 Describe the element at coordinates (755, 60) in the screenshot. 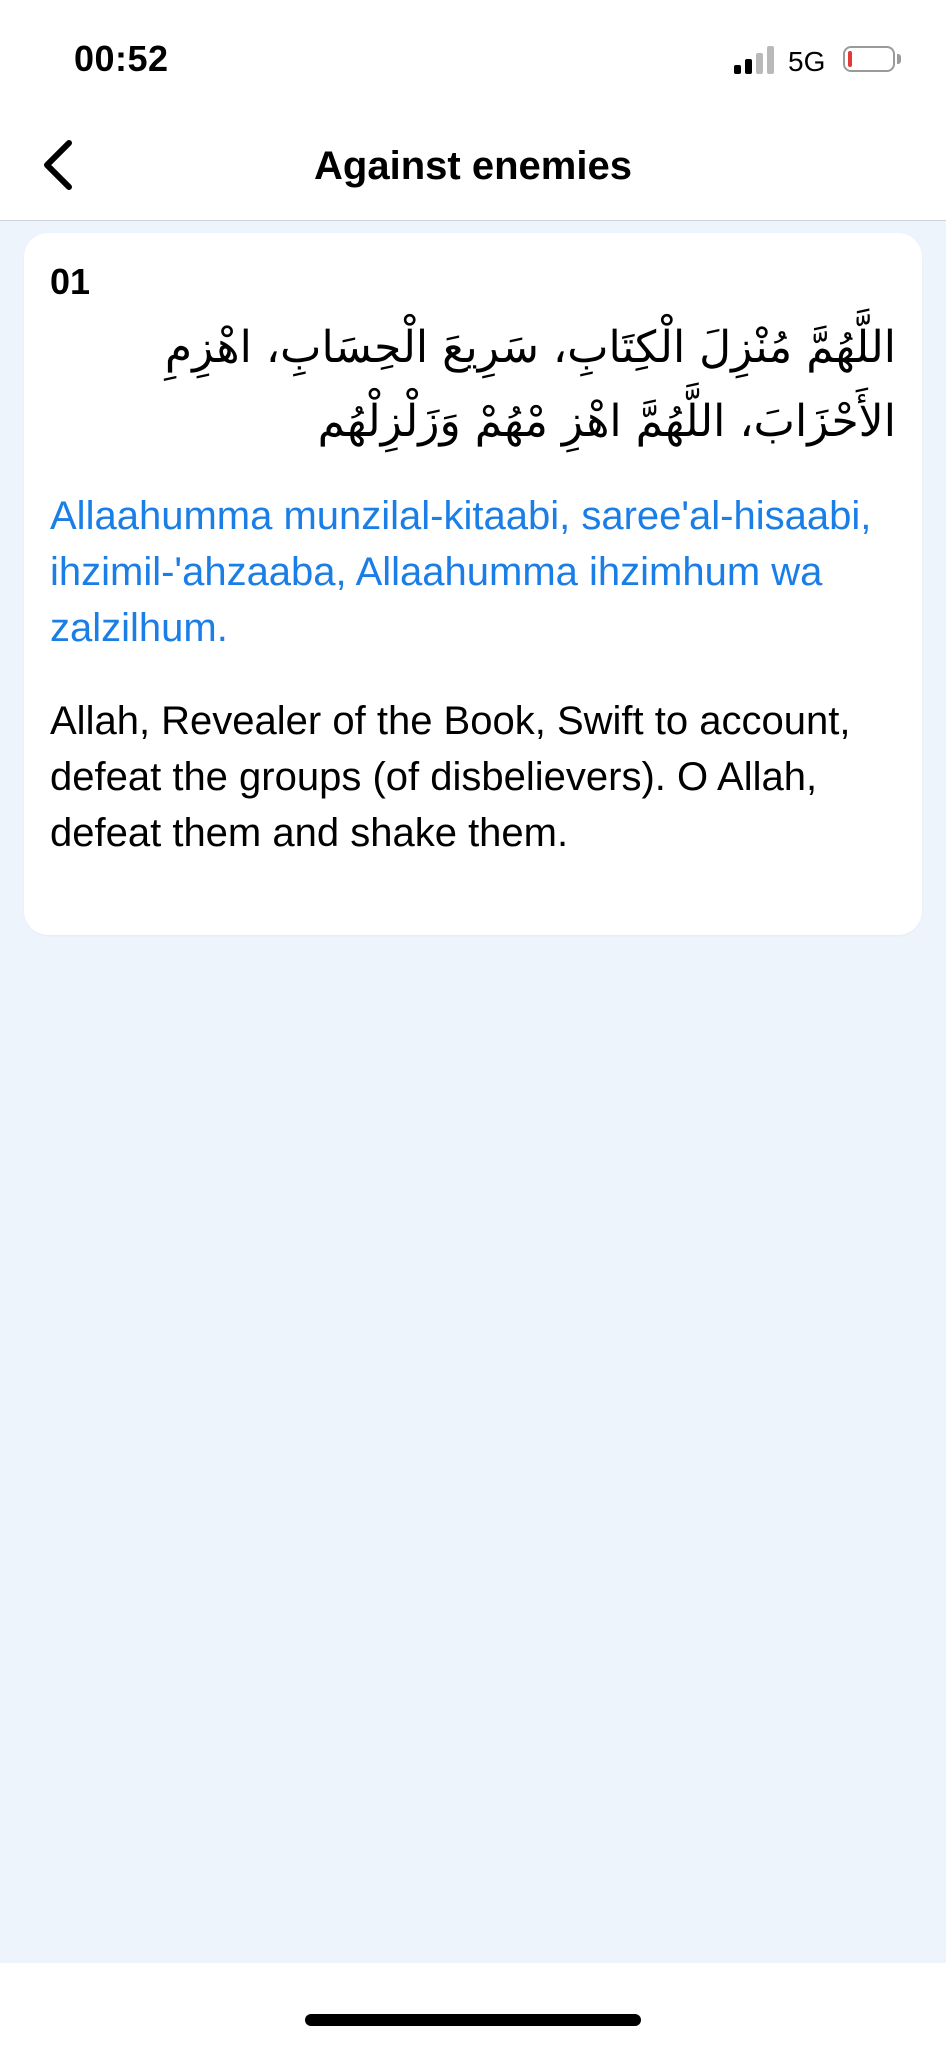

I see `cellular-signal-icon` at that location.